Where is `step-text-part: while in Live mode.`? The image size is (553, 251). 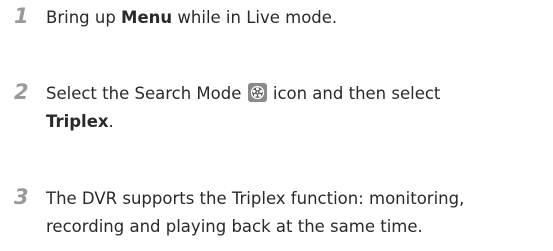
step-text-part: while in Live mode. is located at coordinates (255, 17).